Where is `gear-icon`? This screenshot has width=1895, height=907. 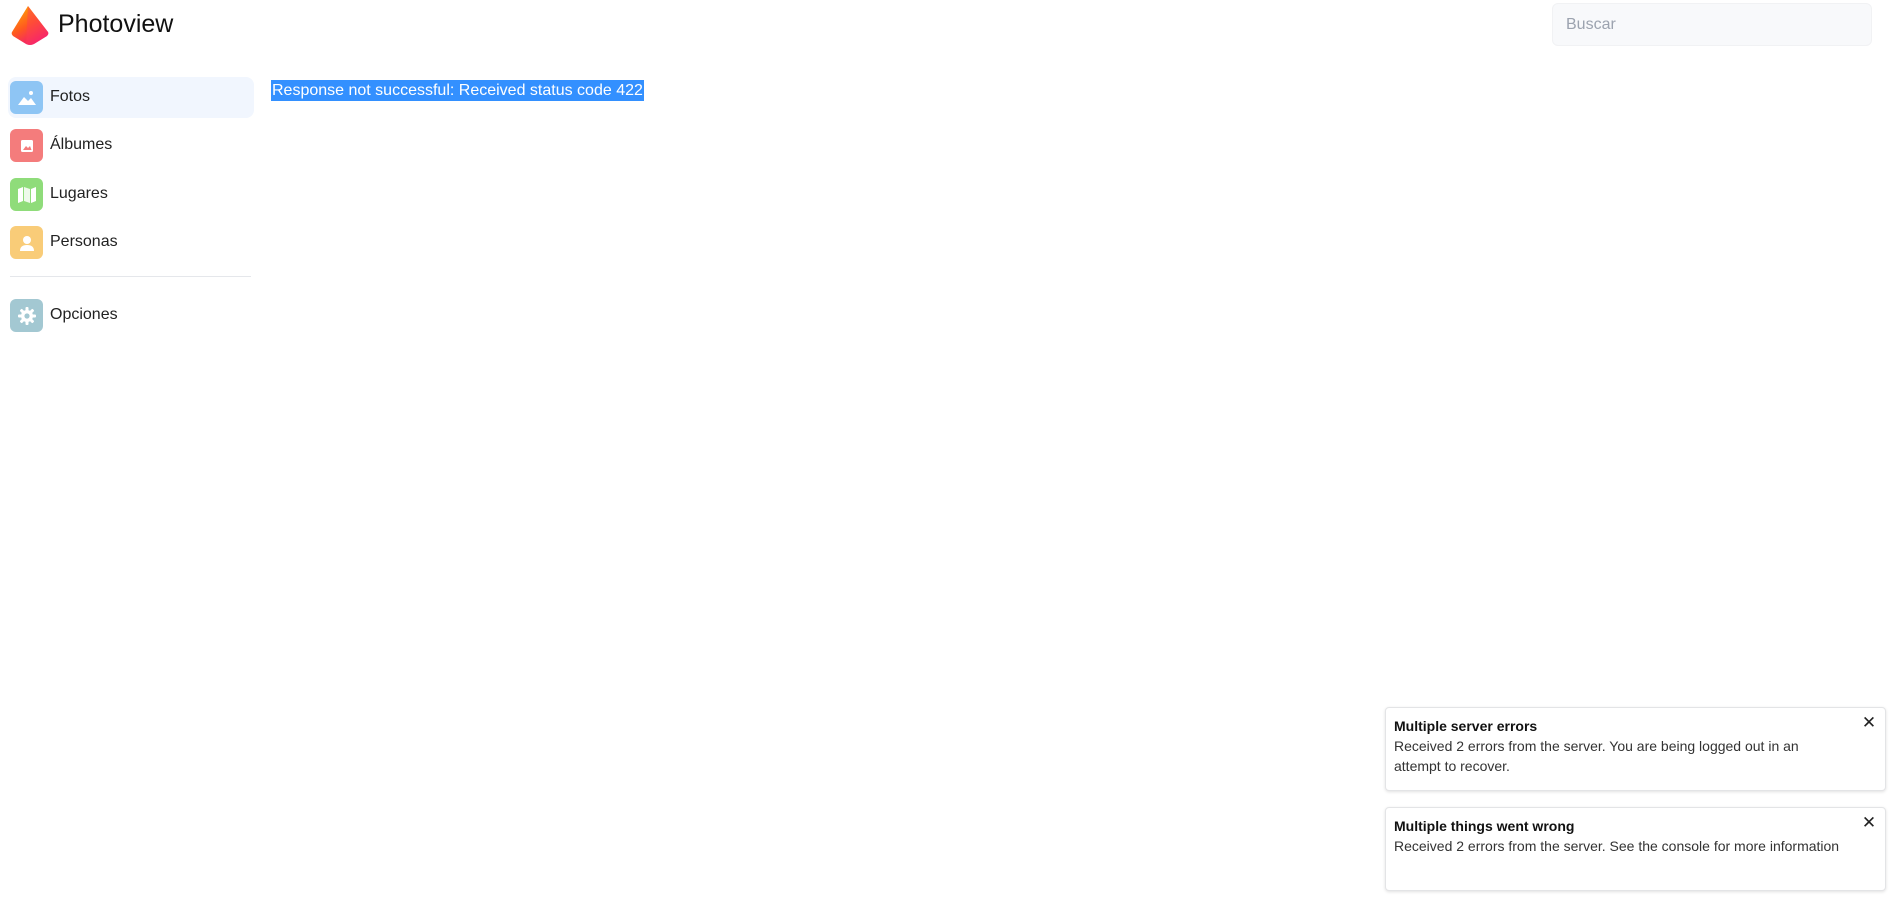
gear-icon is located at coordinates (26, 315).